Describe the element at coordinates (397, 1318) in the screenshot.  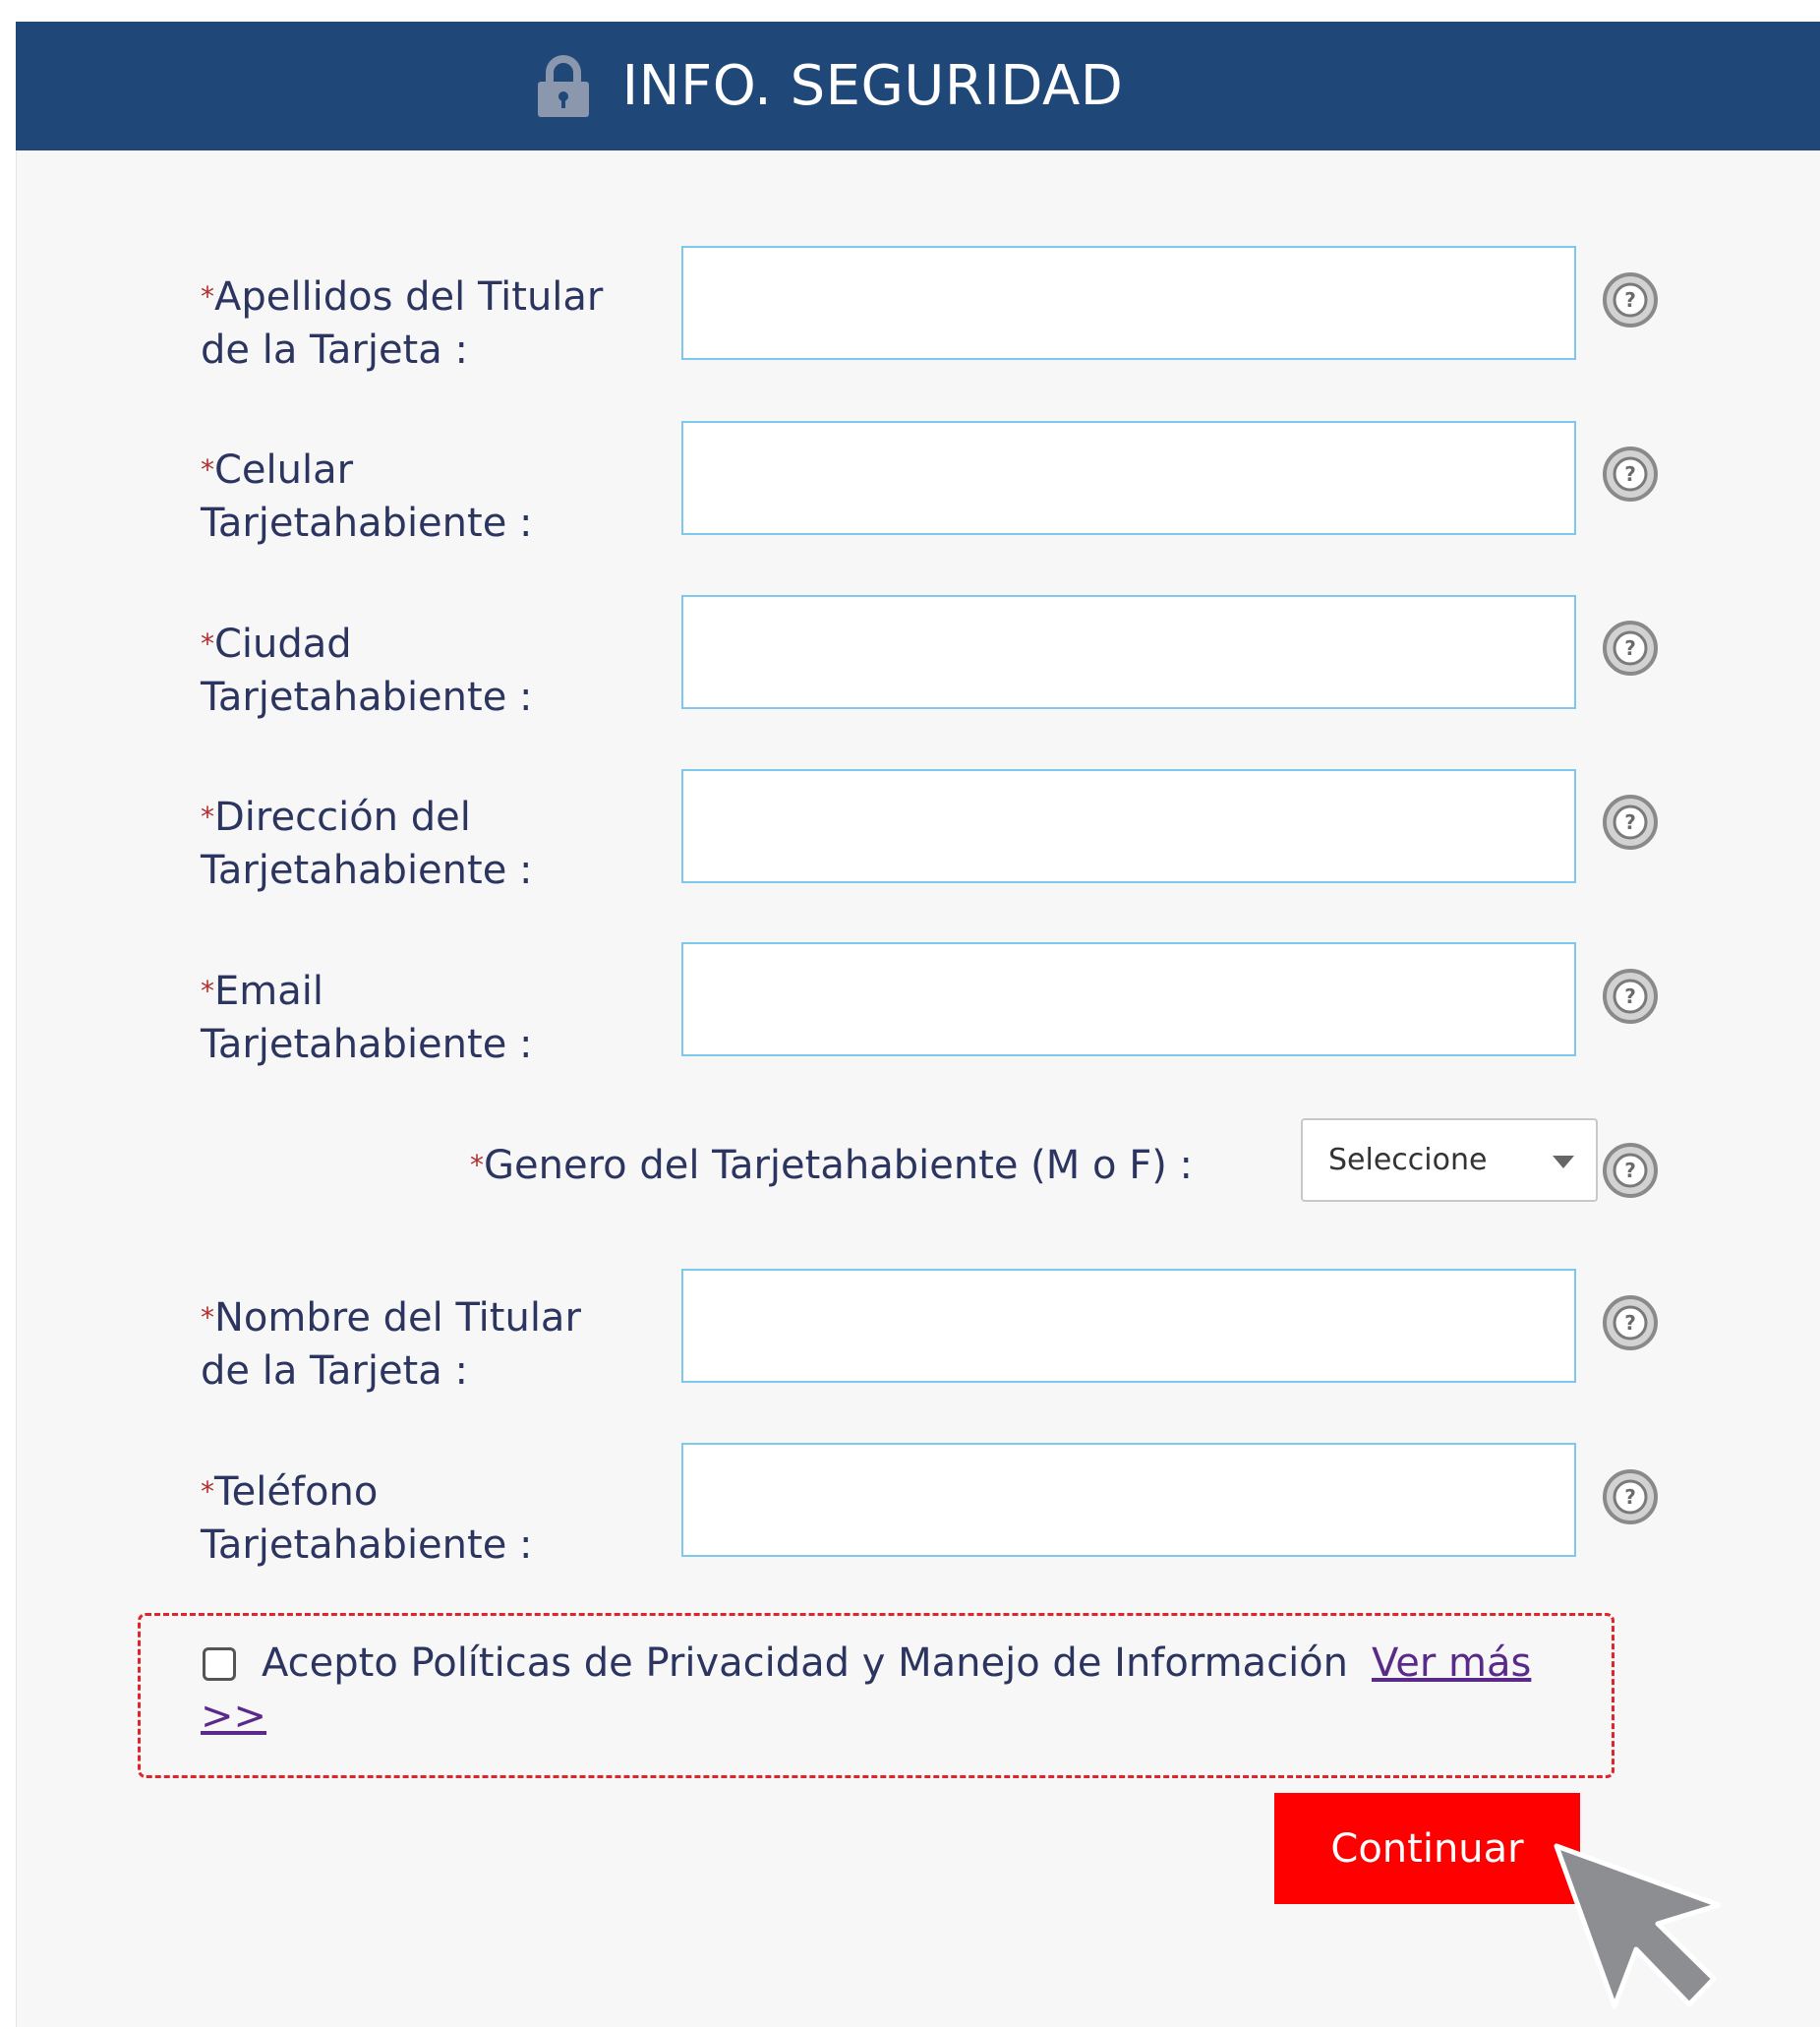
I see `label-line: Nombre del Titular` at that location.